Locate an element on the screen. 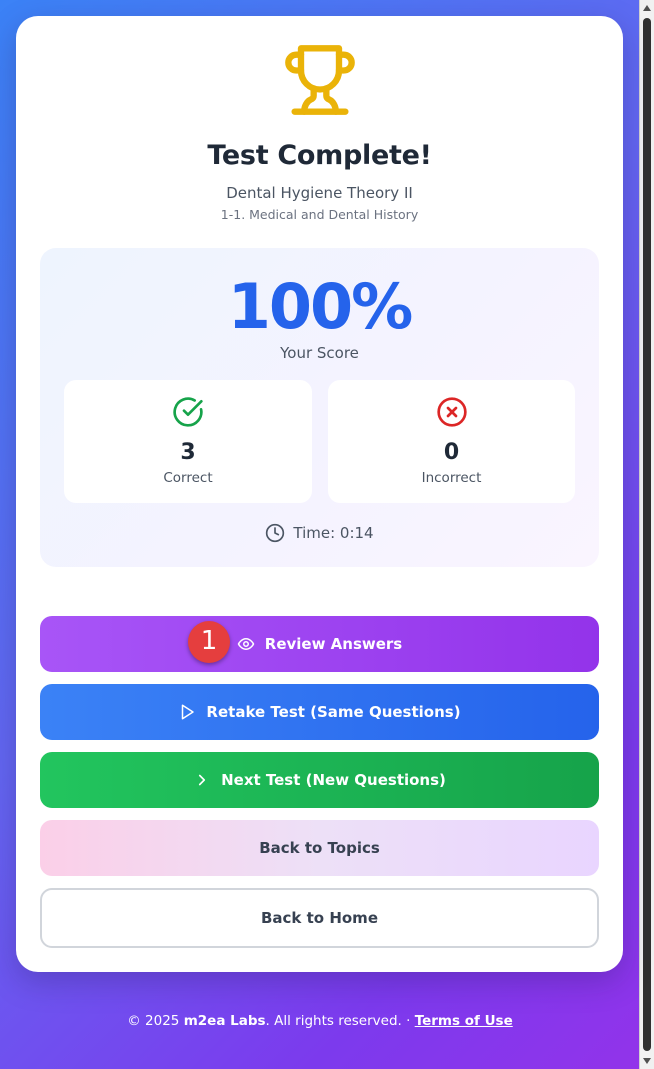 This screenshot has height=1069, width=654. correct-stat-box: 3 Correct is located at coordinates (188, 441).